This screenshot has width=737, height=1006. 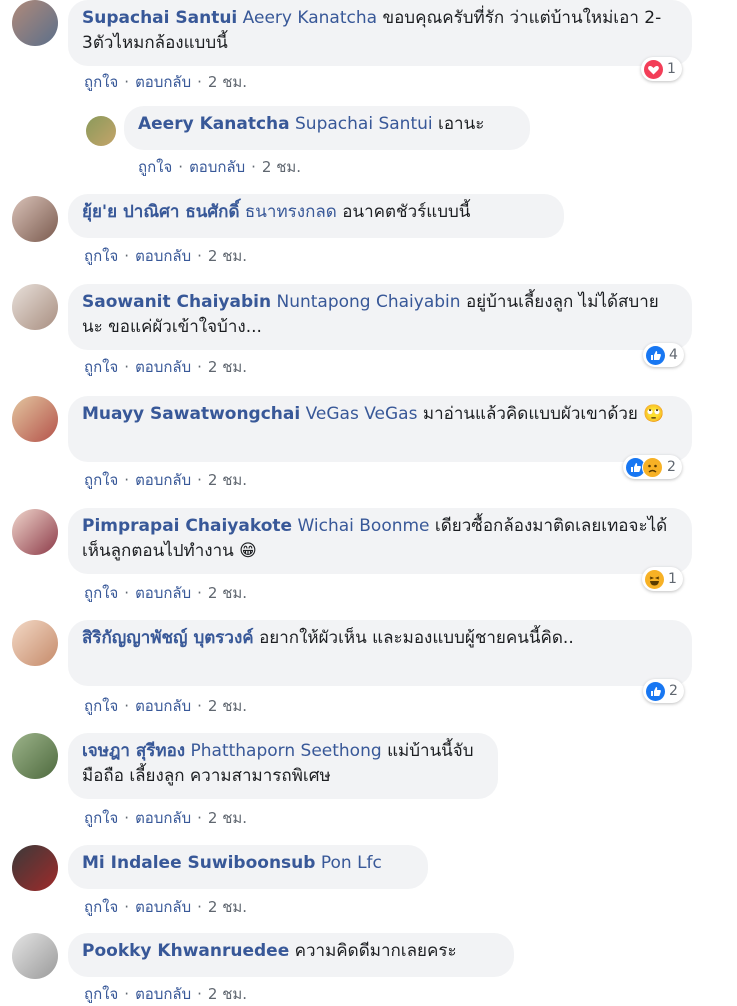 What do you see at coordinates (168, 638) in the screenshot?
I see `comment-author: สิริกัญญาพัชญ์ บุตรวงค์` at bounding box center [168, 638].